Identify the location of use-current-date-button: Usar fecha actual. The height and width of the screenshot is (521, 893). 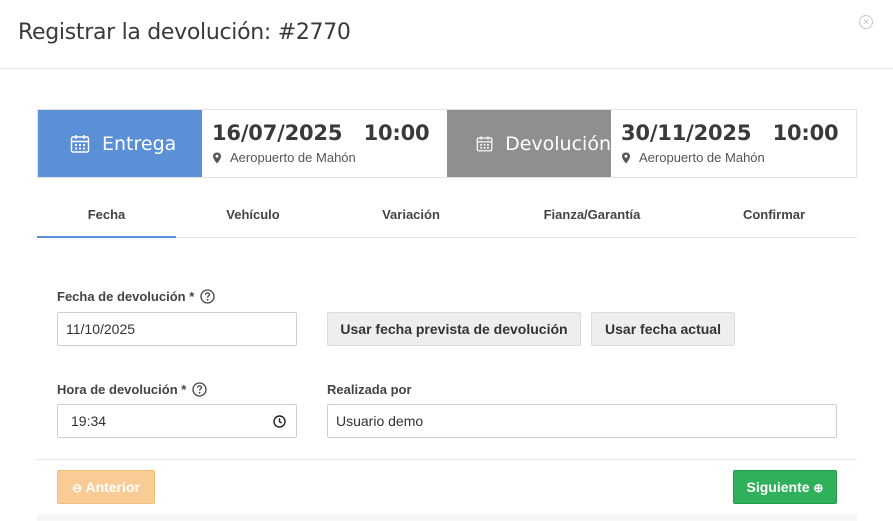
(663, 329).